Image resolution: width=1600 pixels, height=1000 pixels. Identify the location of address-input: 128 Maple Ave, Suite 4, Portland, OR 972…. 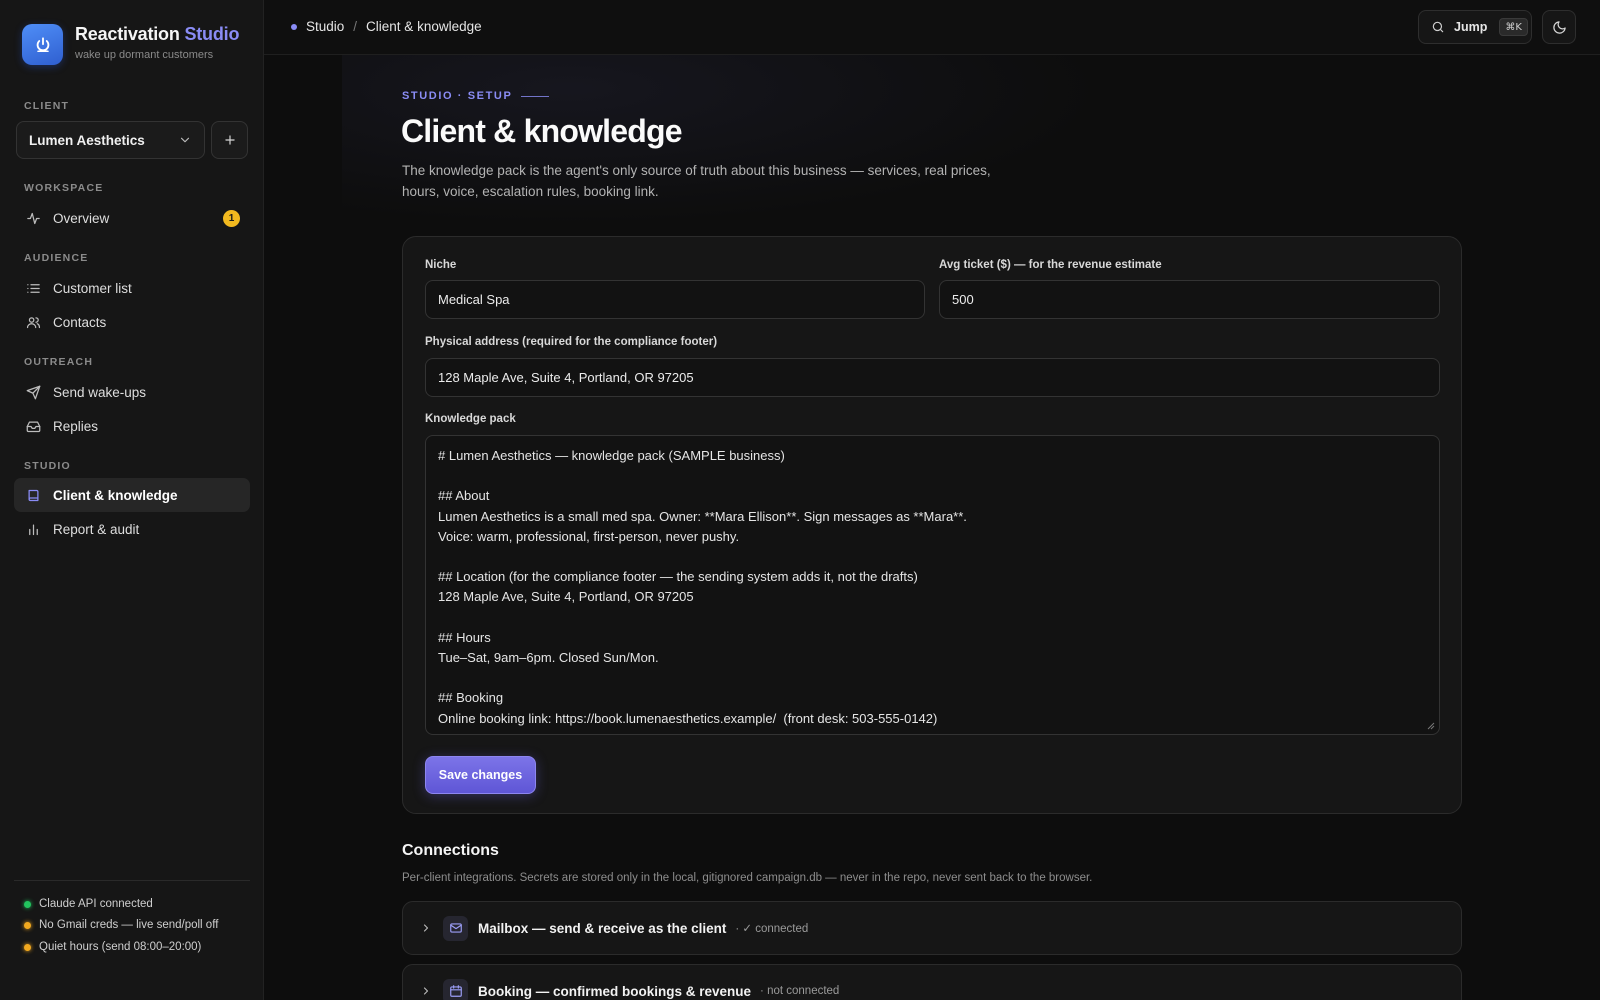
(932, 377).